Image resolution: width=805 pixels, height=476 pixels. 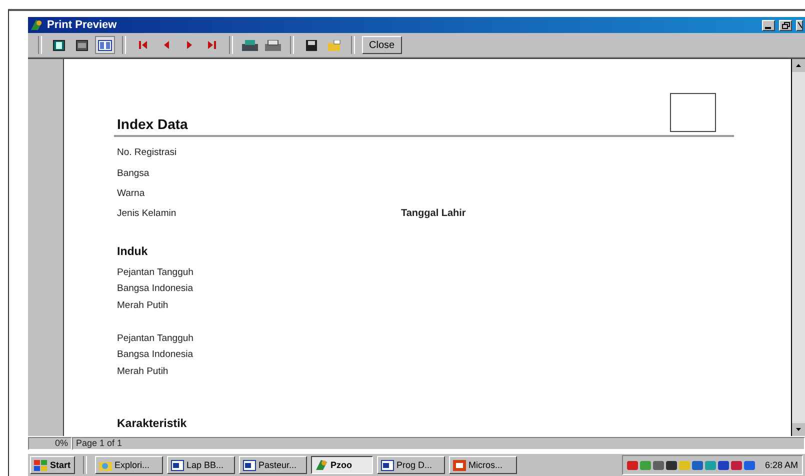 I want to click on scroll-down-icon, so click(x=798, y=429).